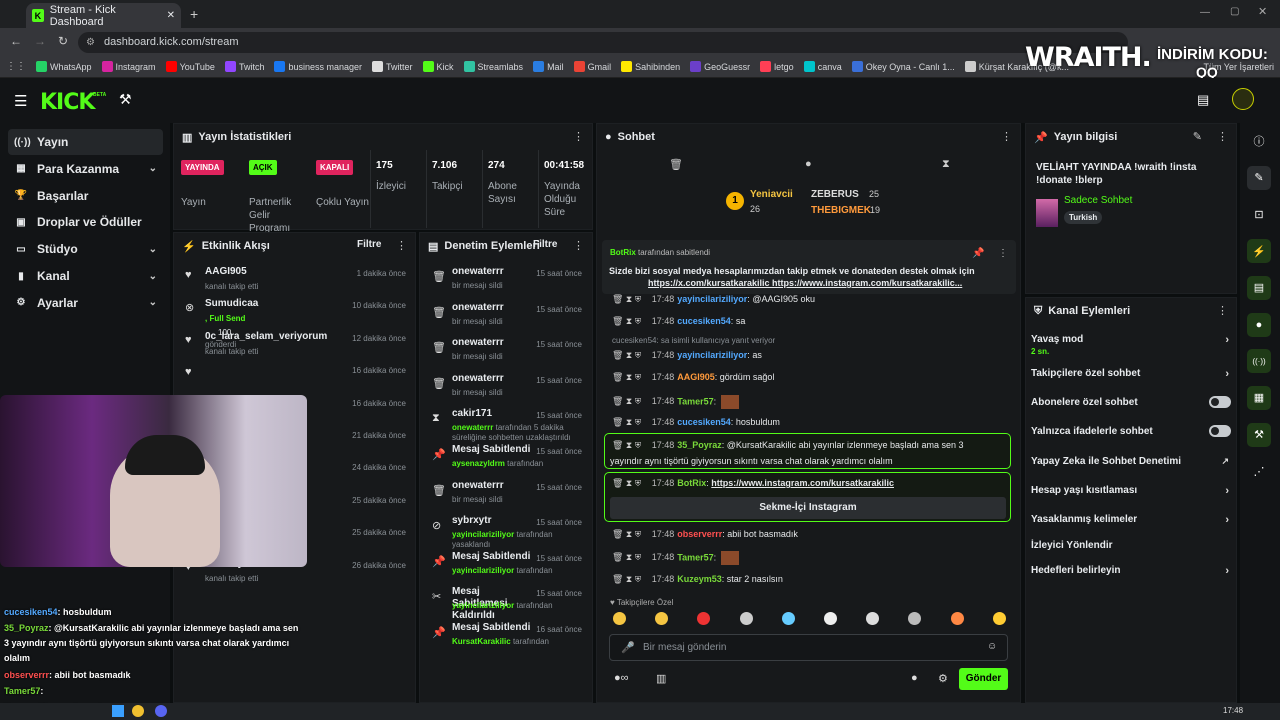  Describe the element at coordinates (777, 66) in the screenshot. I see `bookmark-item: letgo` at that location.